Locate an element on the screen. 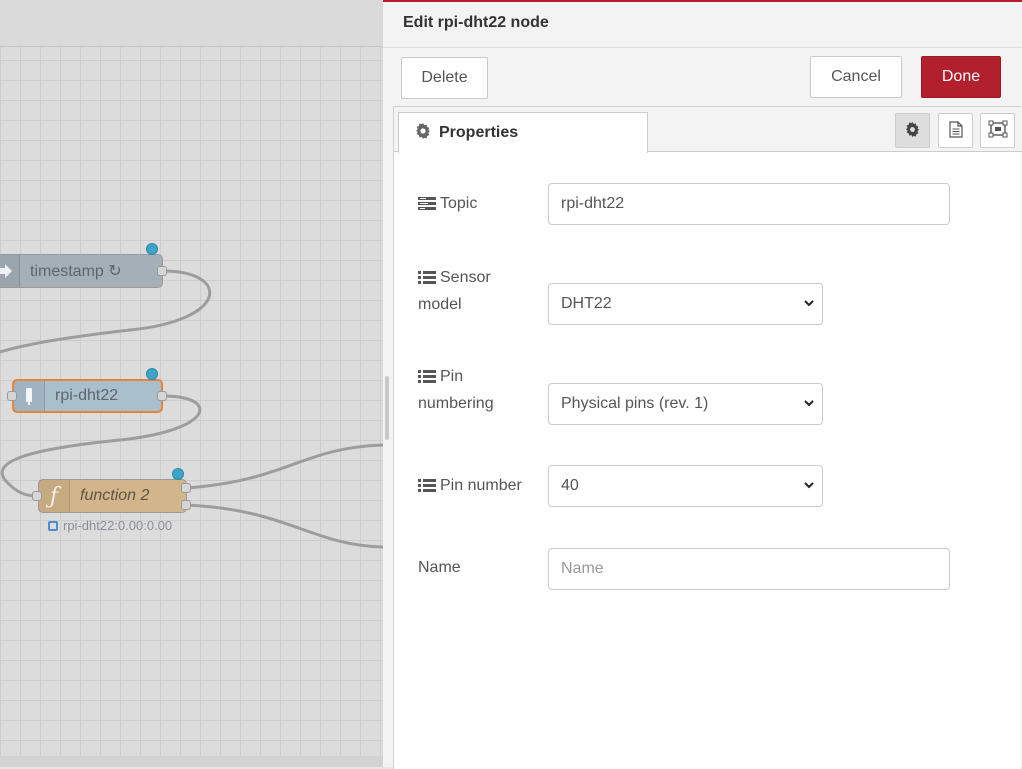 The image size is (1022, 769). sensor-model-label: Sensor model is located at coordinates (454, 290).